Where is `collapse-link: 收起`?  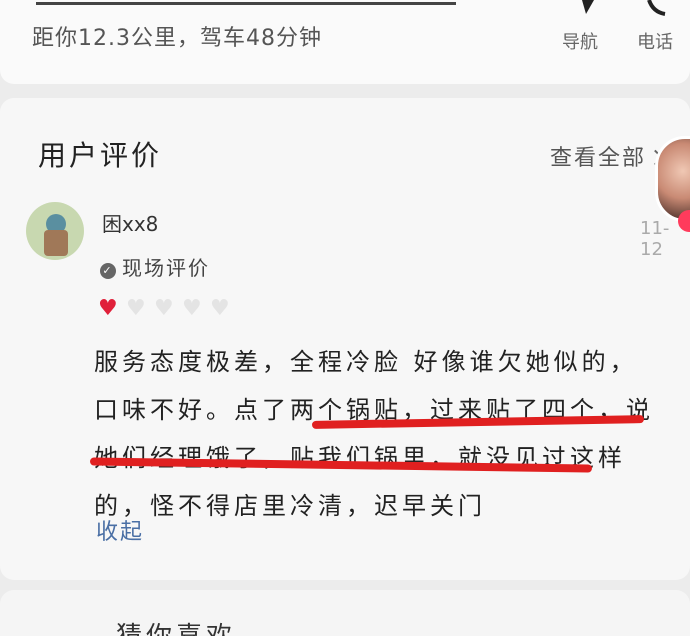 collapse-link: 收起 is located at coordinates (120, 530).